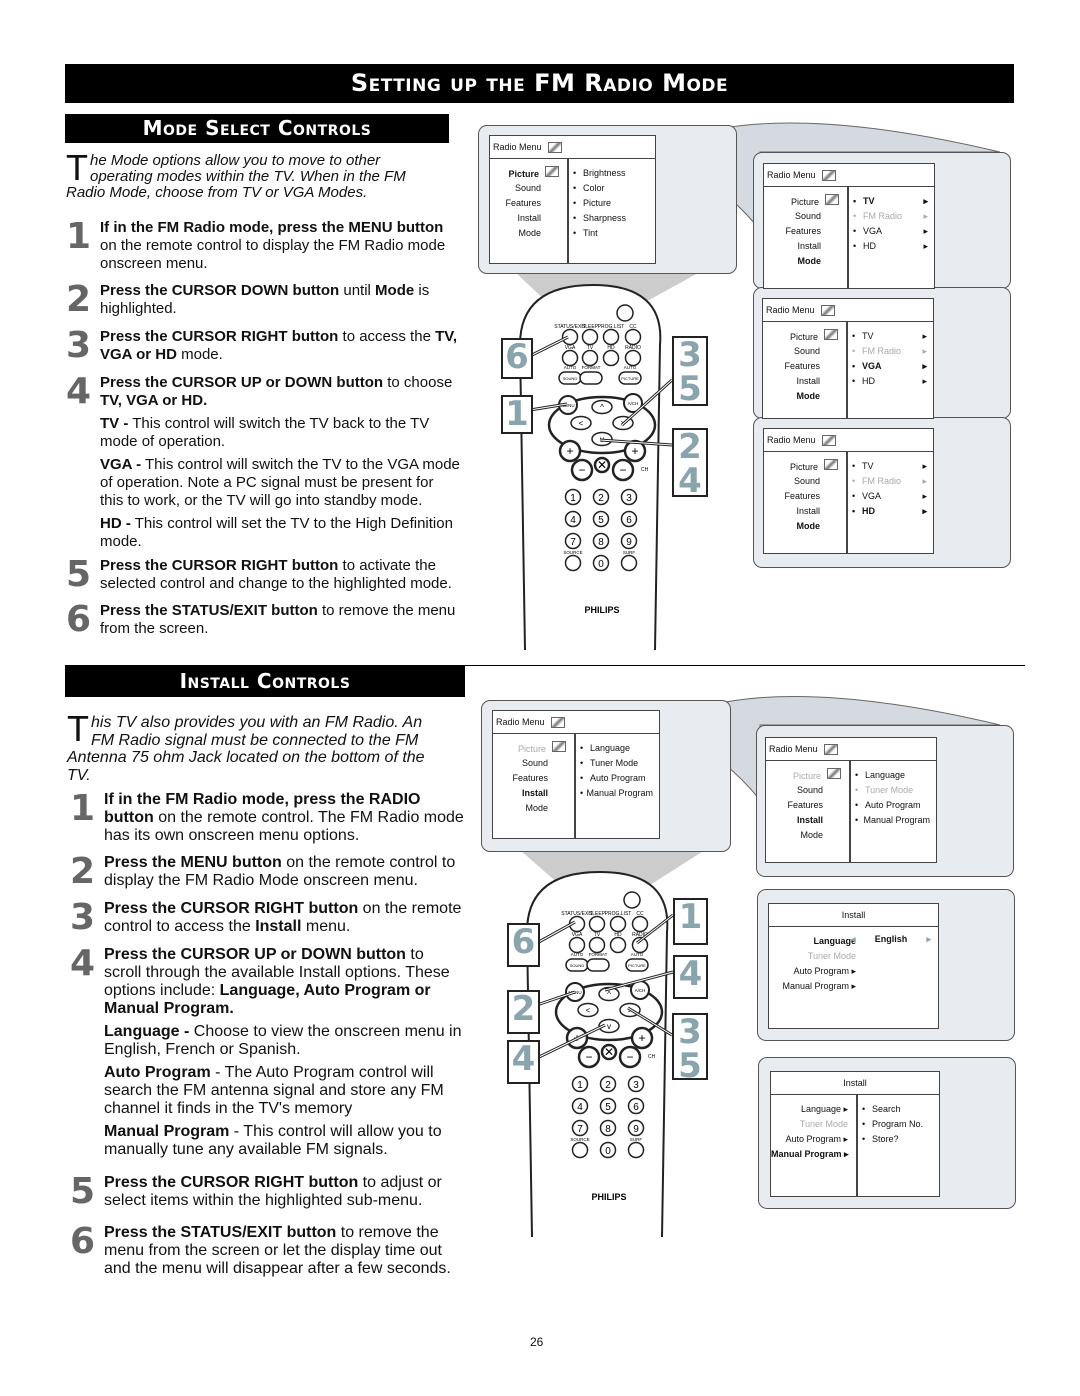 The image size is (1080, 1396). Describe the element at coordinates (814, 941) in the screenshot. I see `menu-item: Language` at that location.